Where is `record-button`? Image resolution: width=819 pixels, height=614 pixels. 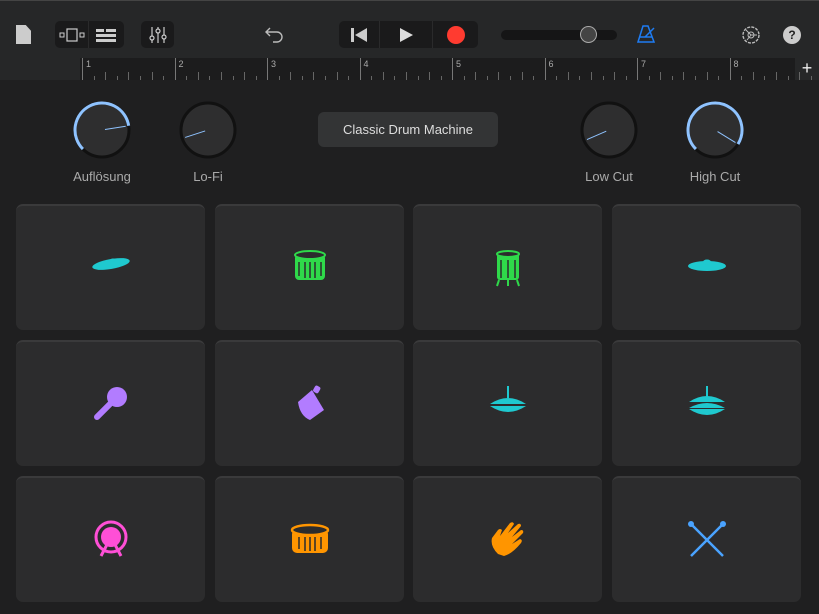
record-button is located at coordinates (455, 34).